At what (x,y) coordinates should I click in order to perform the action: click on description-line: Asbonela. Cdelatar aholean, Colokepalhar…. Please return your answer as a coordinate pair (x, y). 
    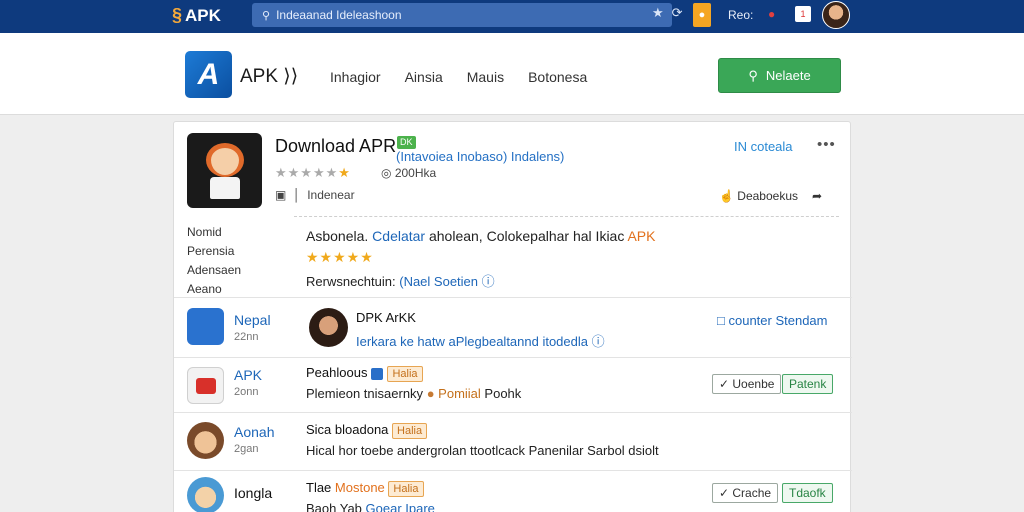
    Looking at the image, I should click on (481, 236).